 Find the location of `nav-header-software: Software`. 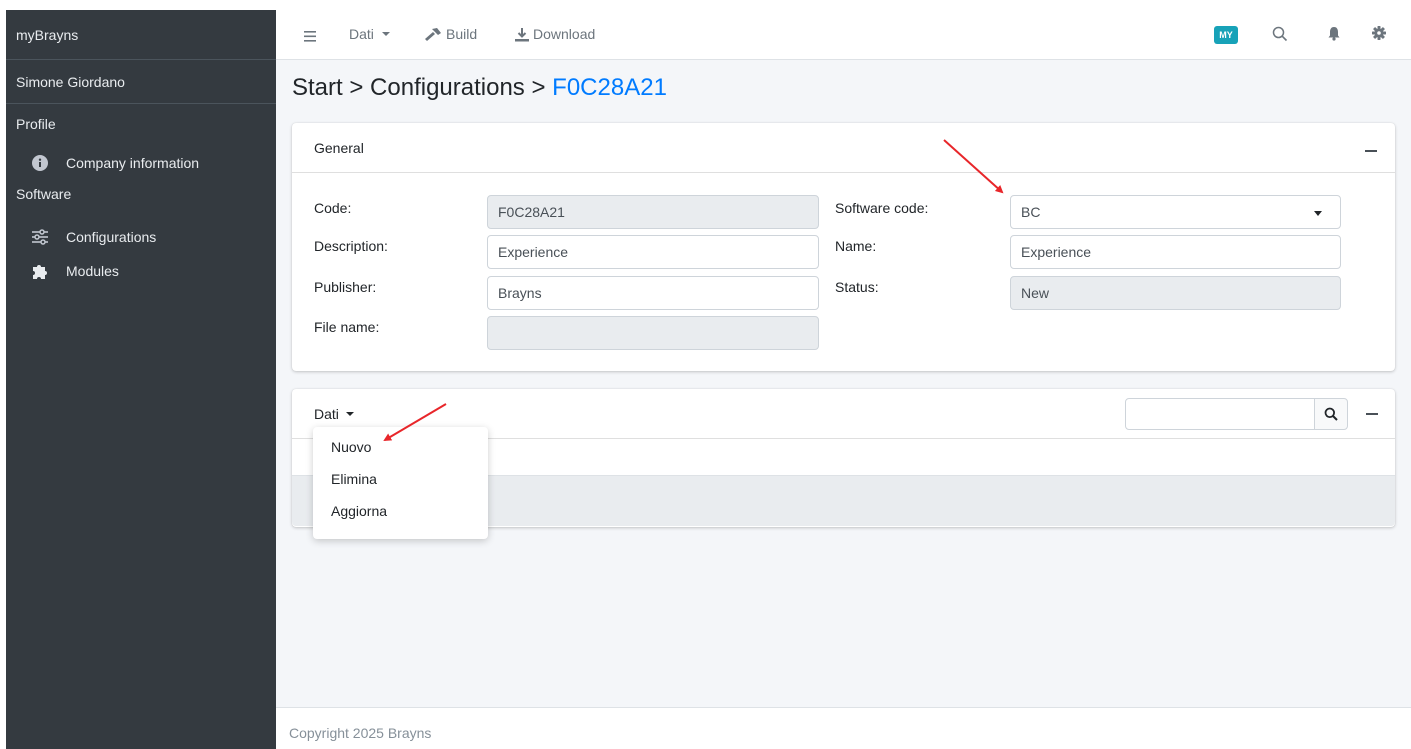

nav-header-software: Software is located at coordinates (44, 194).